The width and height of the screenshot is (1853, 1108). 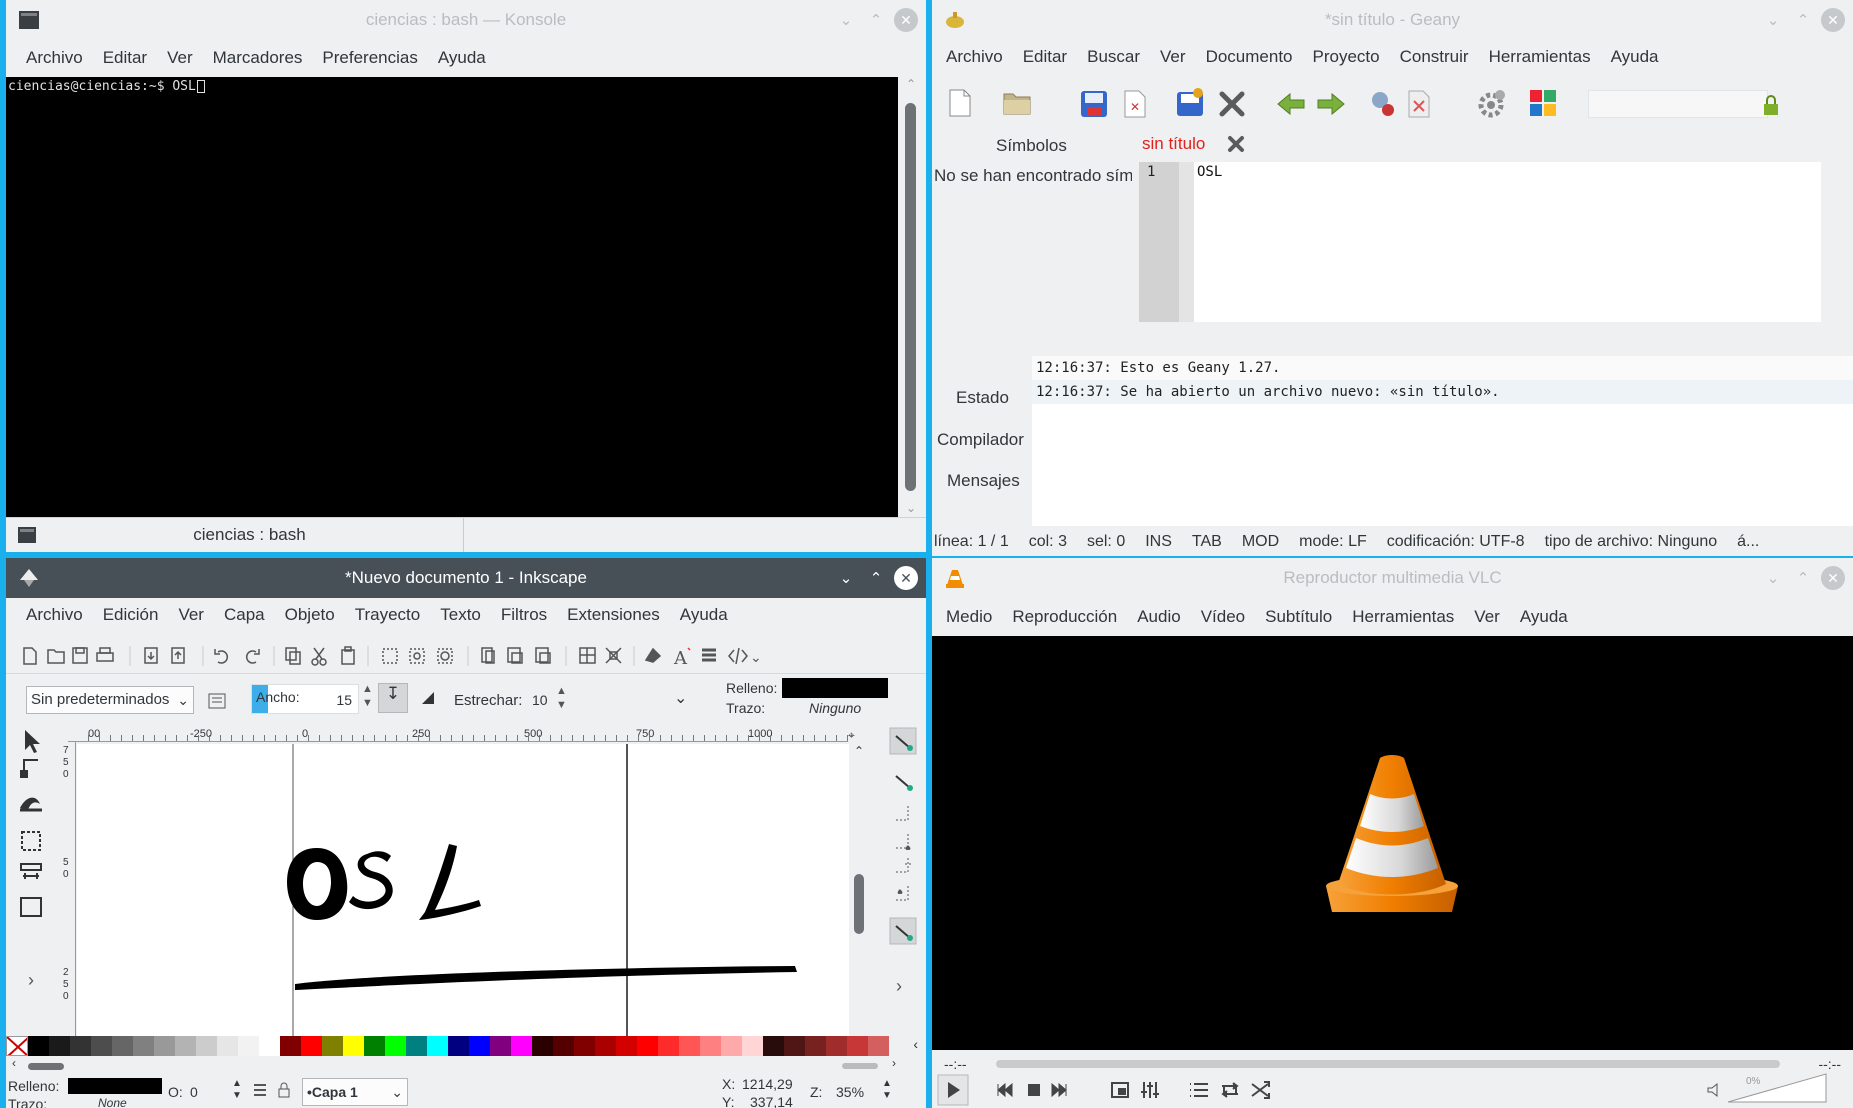 What do you see at coordinates (1712, 1090) in the screenshot?
I see `volume-icon` at bounding box center [1712, 1090].